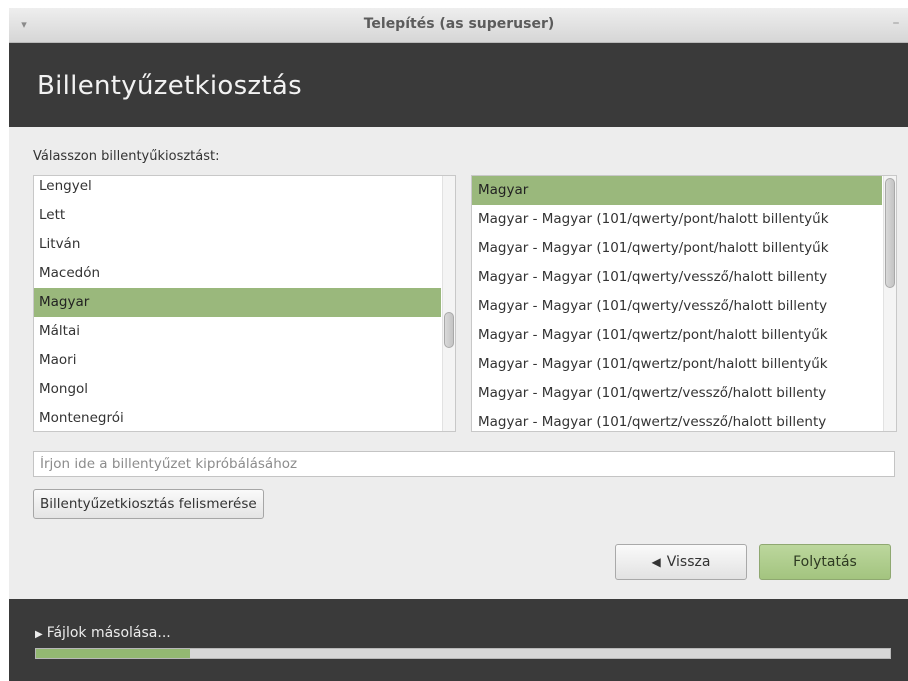  I want to click on list-item: Macedón, so click(237, 273).